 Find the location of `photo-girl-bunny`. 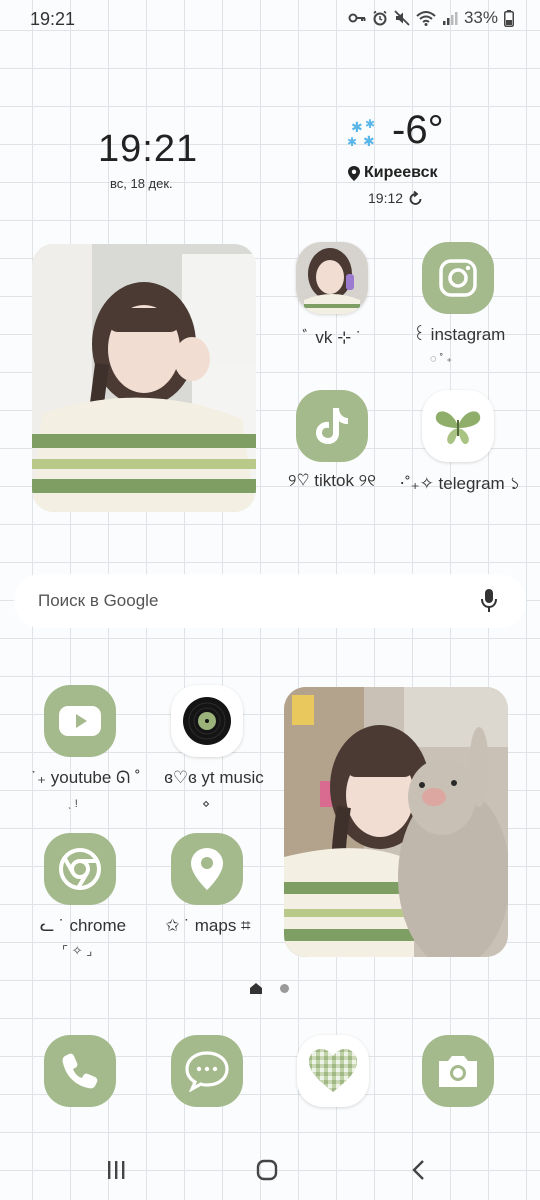

photo-girl-bunny is located at coordinates (396, 822).